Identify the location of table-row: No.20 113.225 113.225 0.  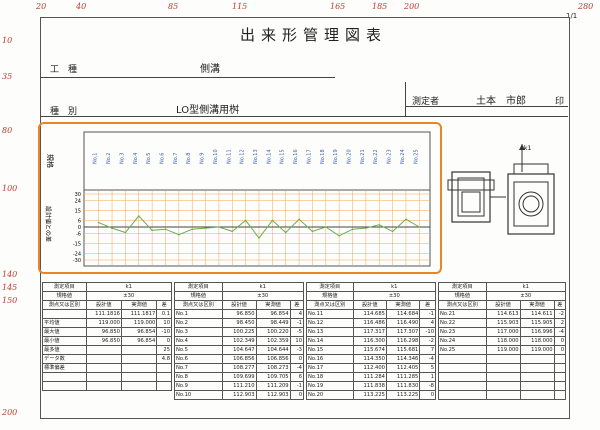
(371, 395).